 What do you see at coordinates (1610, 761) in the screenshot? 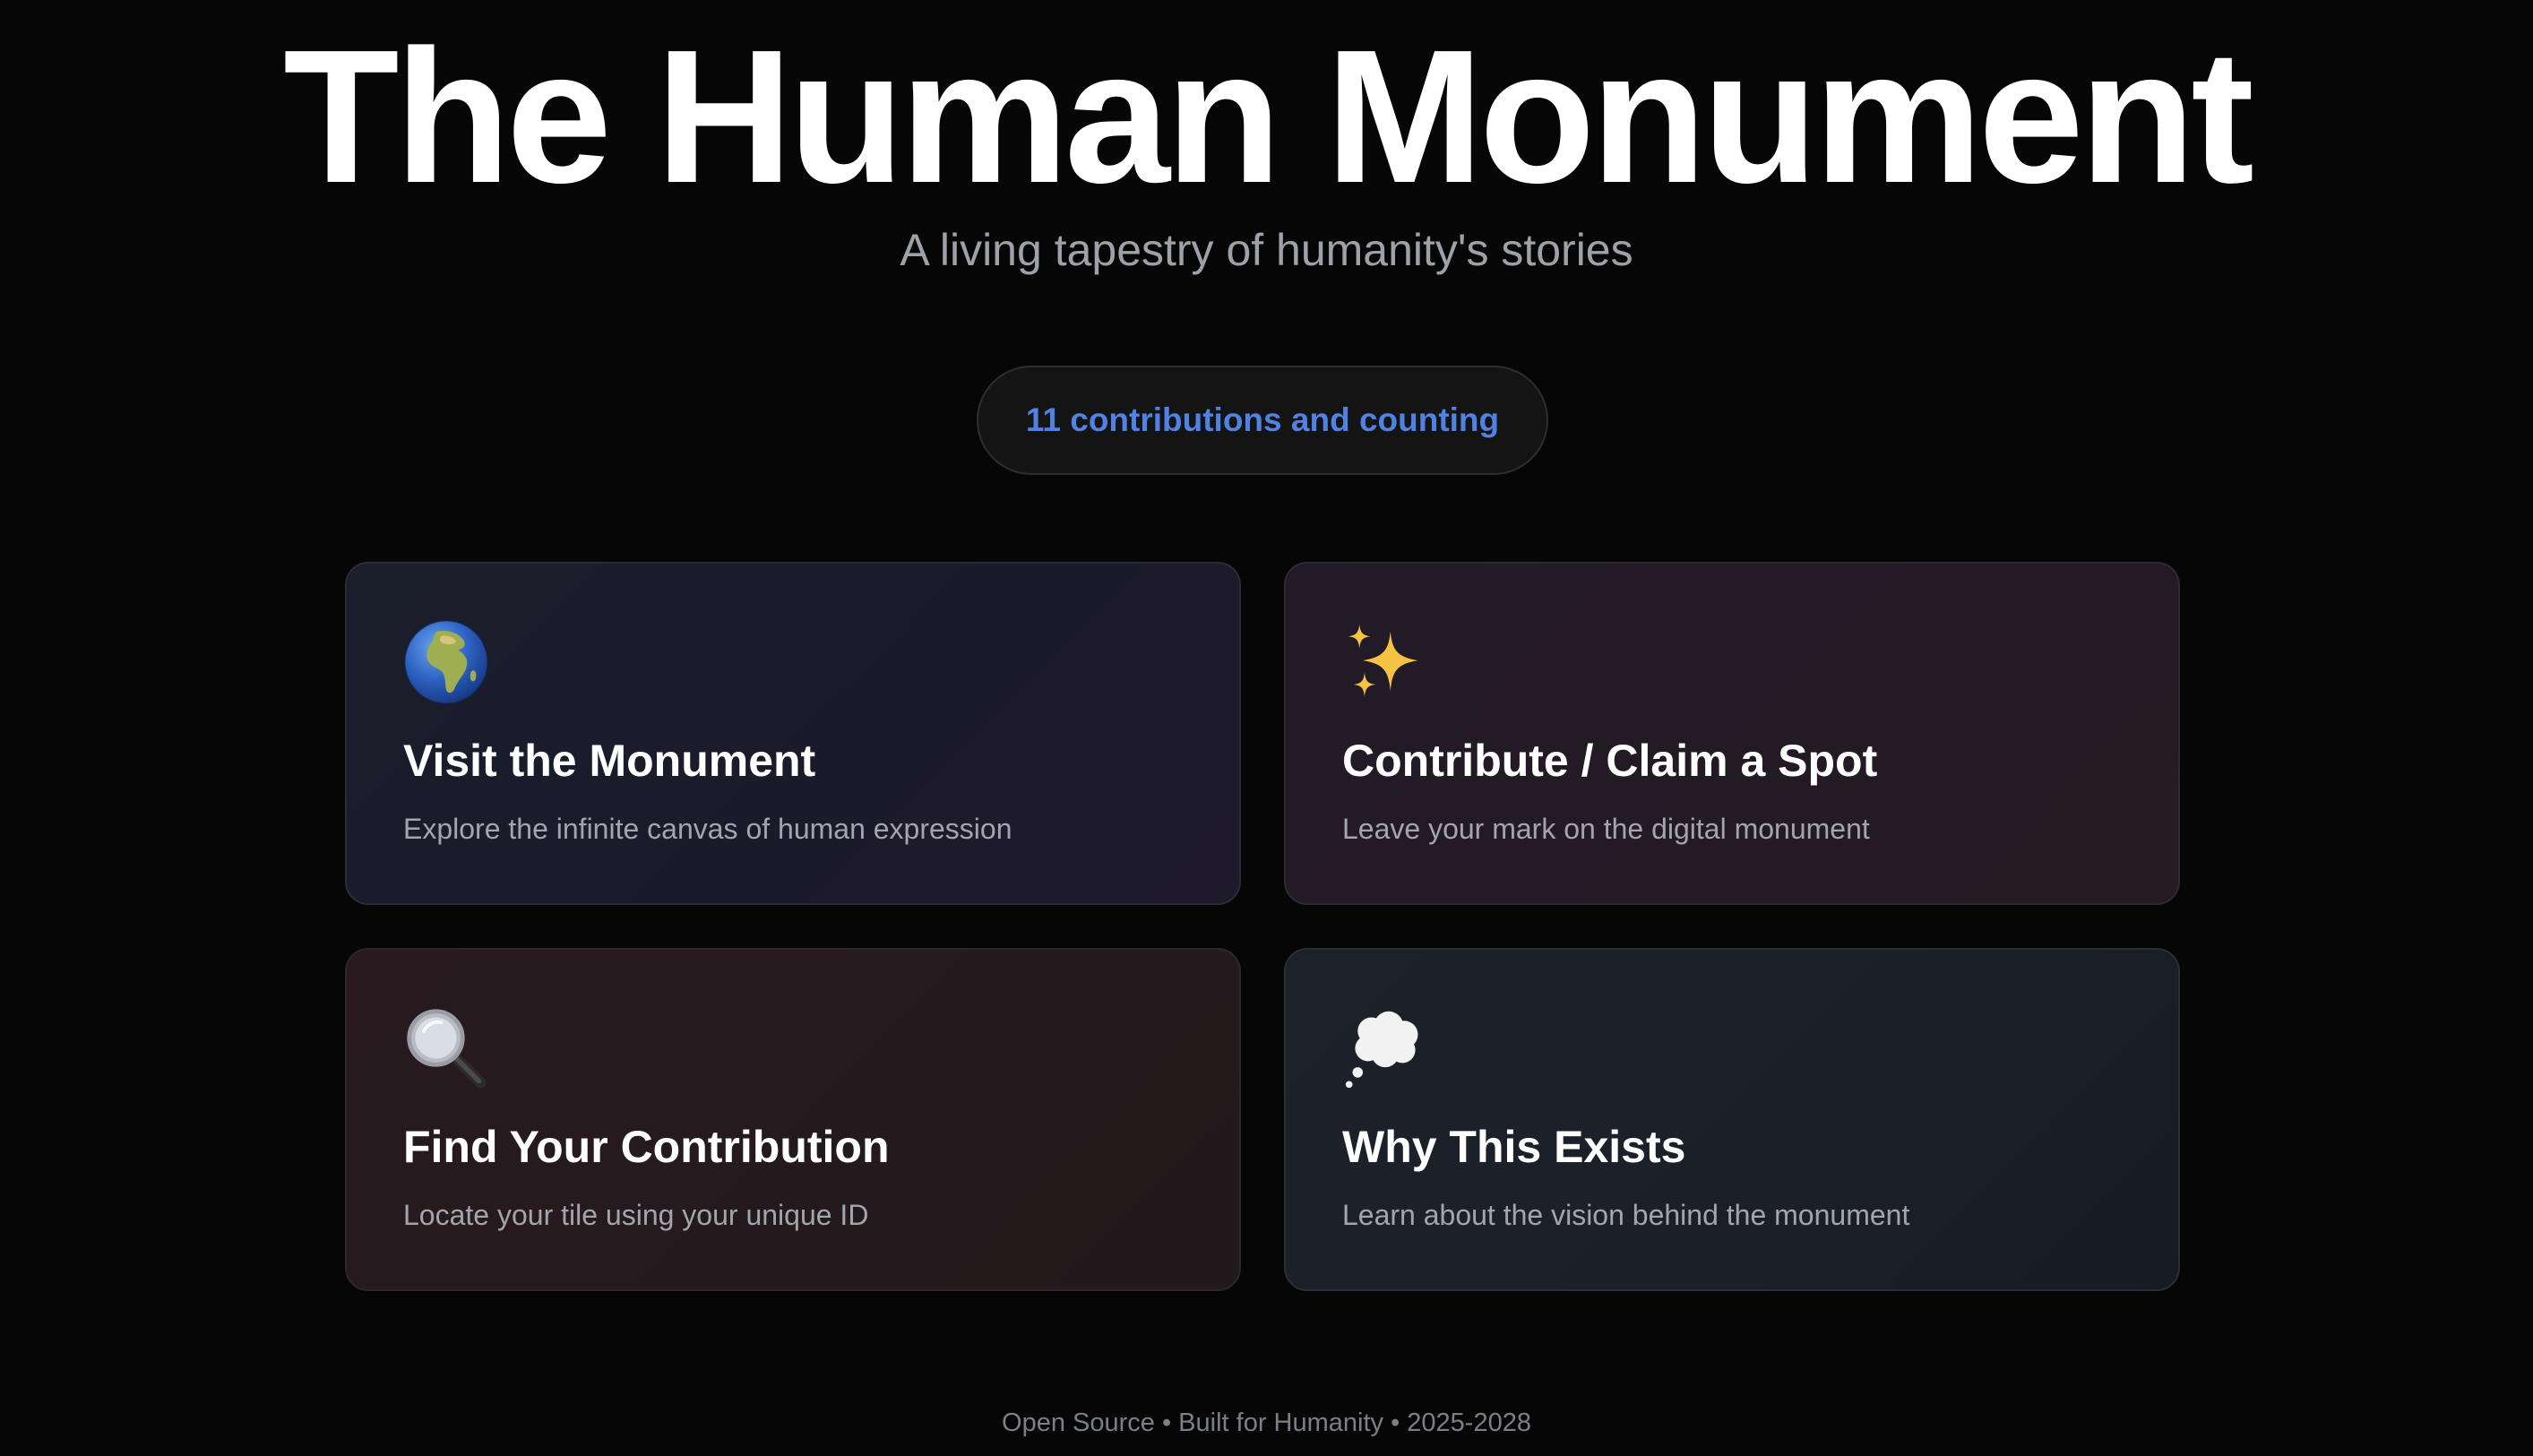
I see `contribute-title: Contribute / Claim a Spot` at bounding box center [1610, 761].